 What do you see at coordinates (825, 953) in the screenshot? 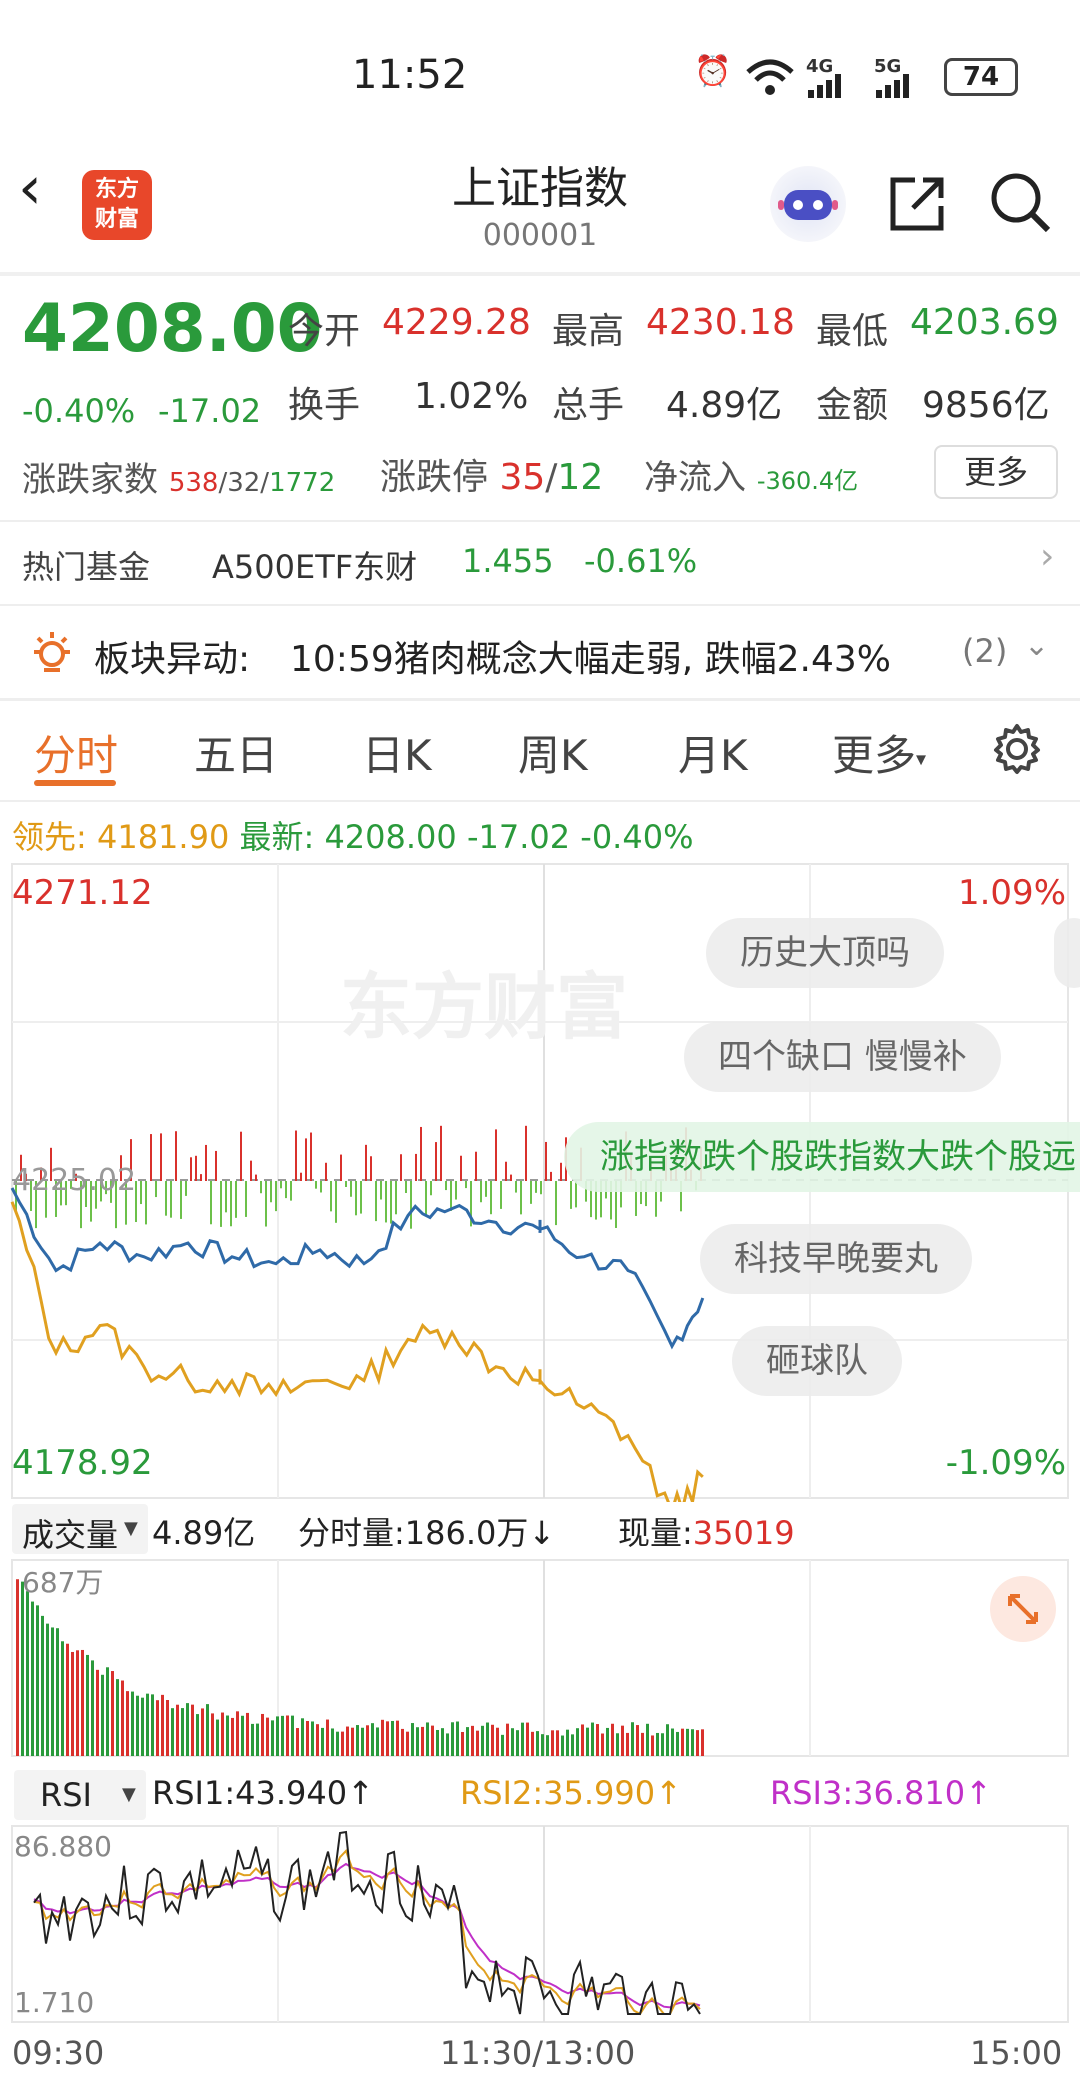
I see `comment-bubble: 历史大顶吗` at bounding box center [825, 953].